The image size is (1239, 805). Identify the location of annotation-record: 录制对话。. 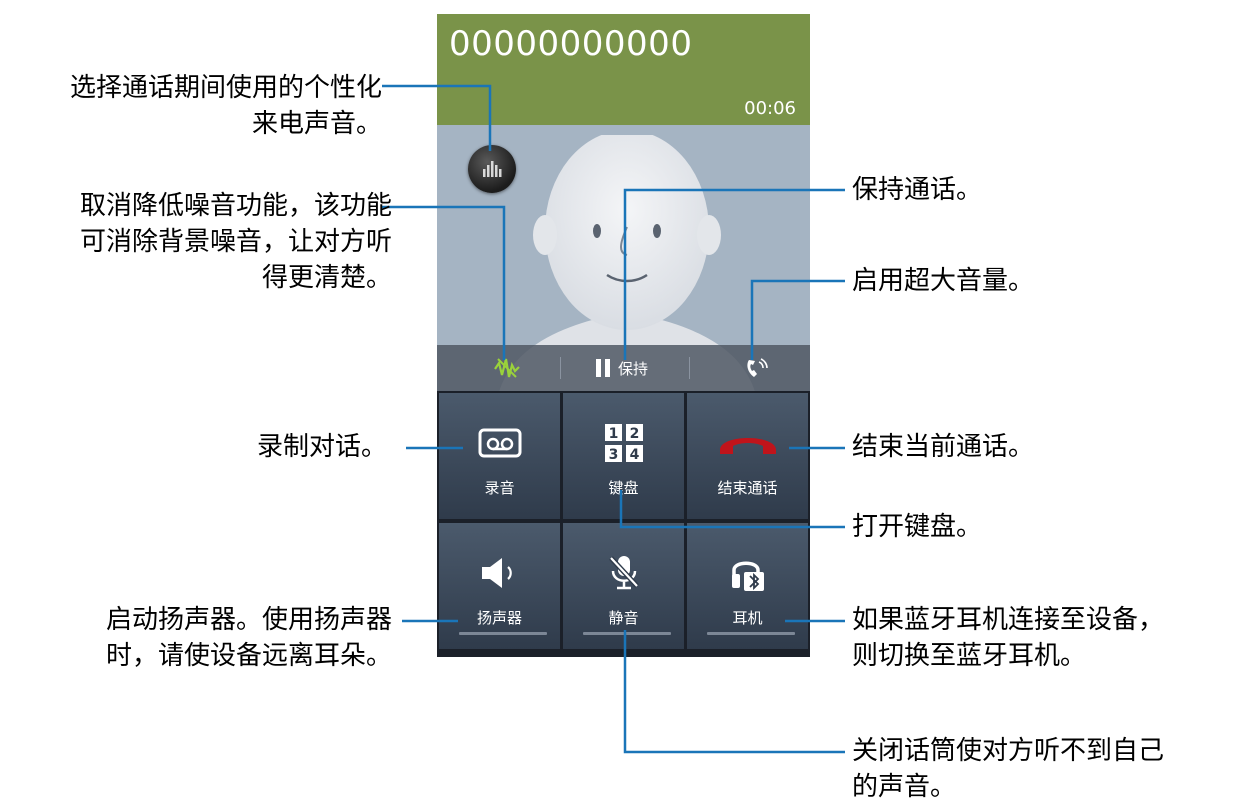
(322, 447).